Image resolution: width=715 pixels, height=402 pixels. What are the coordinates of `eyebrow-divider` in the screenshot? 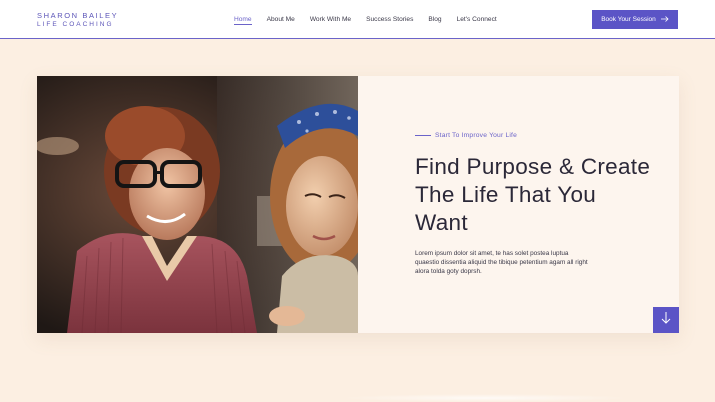 It's located at (423, 135).